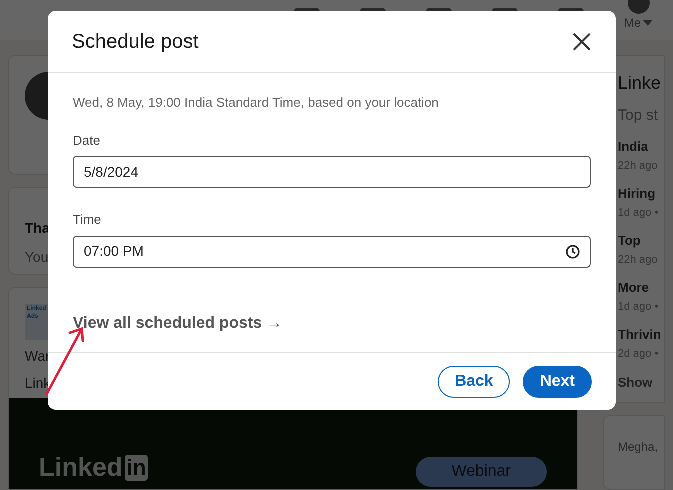 Image resolution: width=673 pixels, height=490 pixels. I want to click on field-label: Time, so click(87, 220).